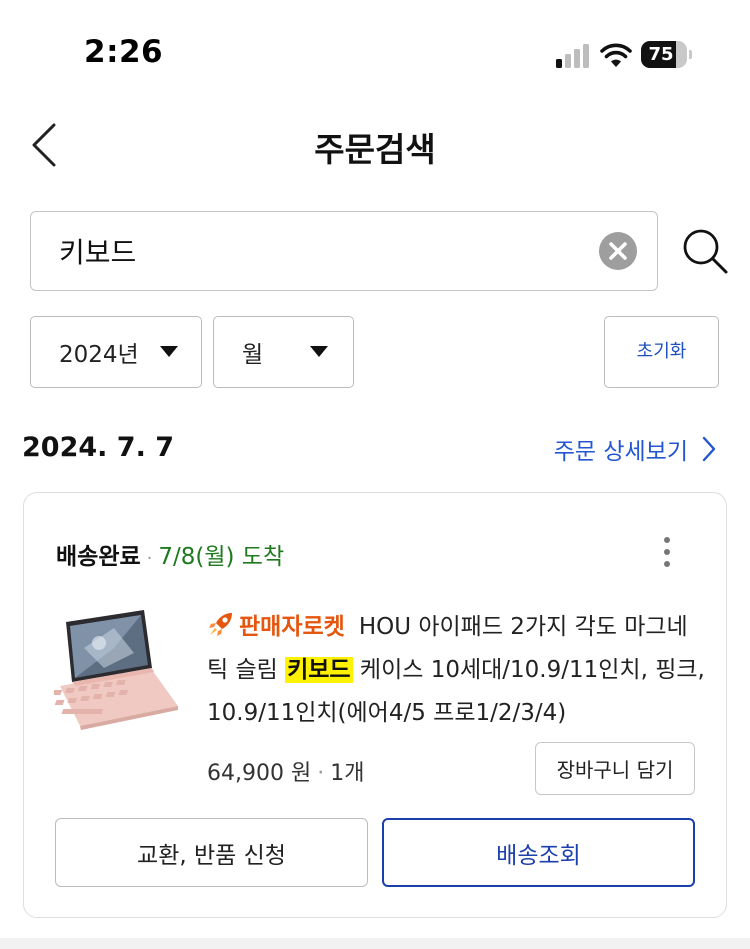 This screenshot has height=949, width=750. Describe the element at coordinates (119, 670) in the screenshot. I see `product-image` at that location.